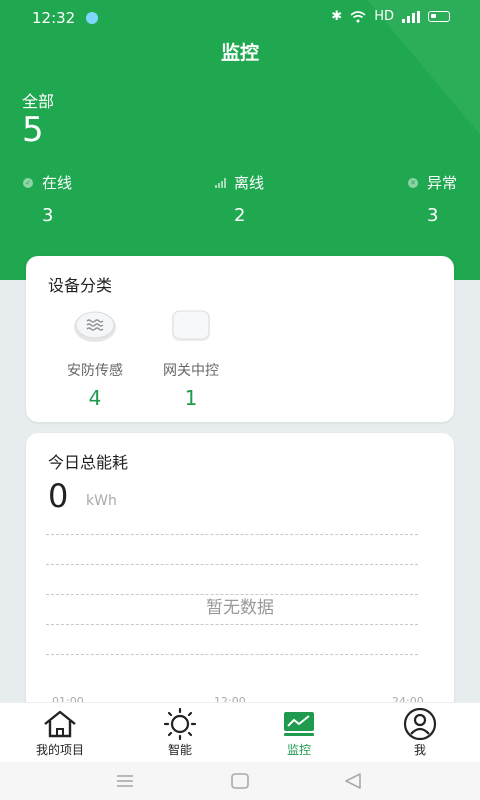  Describe the element at coordinates (191, 398) in the screenshot. I see `device-category-count: 1` at that location.